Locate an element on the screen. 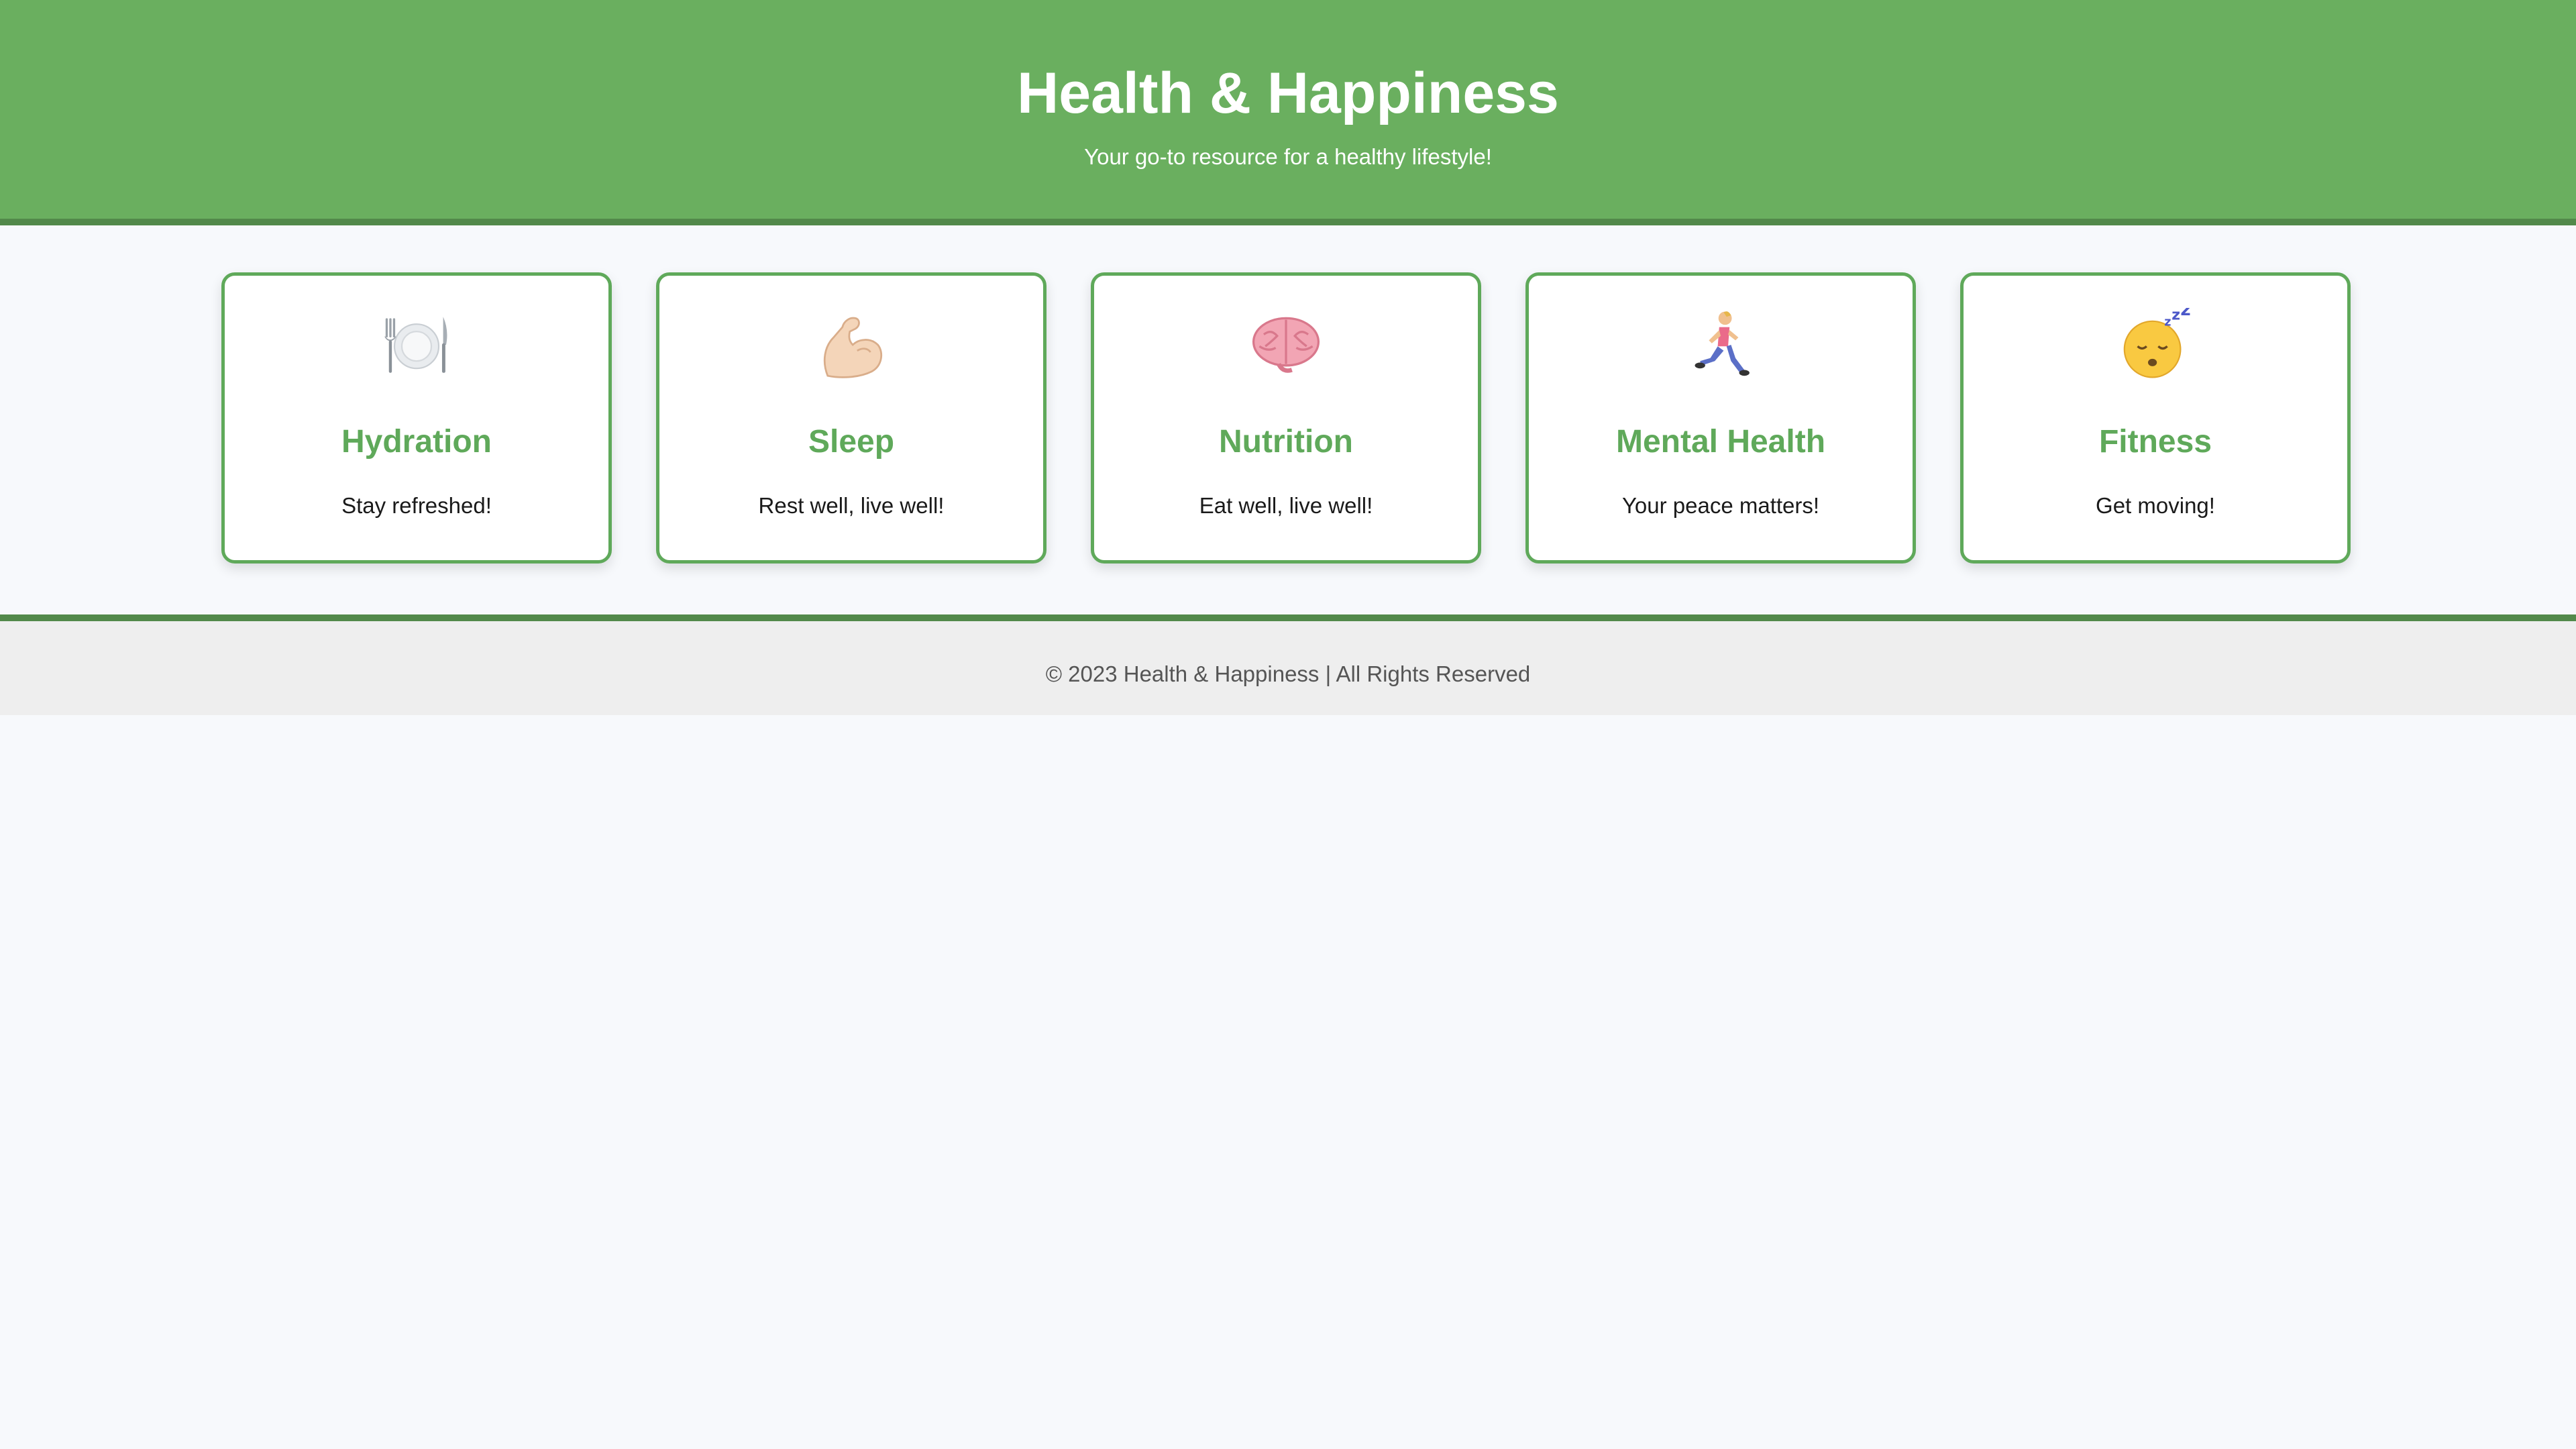 The width and height of the screenshot is (2576, 1449). card-description: Get moving! is located at coordinates (2155, 505).